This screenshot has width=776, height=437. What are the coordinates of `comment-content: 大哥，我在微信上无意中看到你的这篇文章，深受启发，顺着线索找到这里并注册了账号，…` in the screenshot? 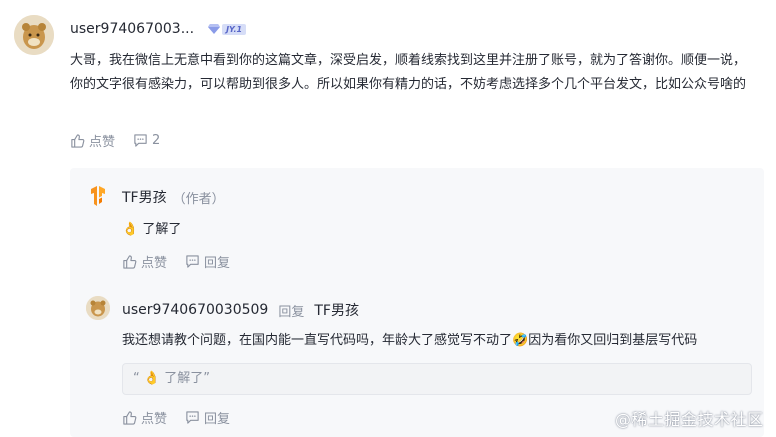 It's located at (408, 72).